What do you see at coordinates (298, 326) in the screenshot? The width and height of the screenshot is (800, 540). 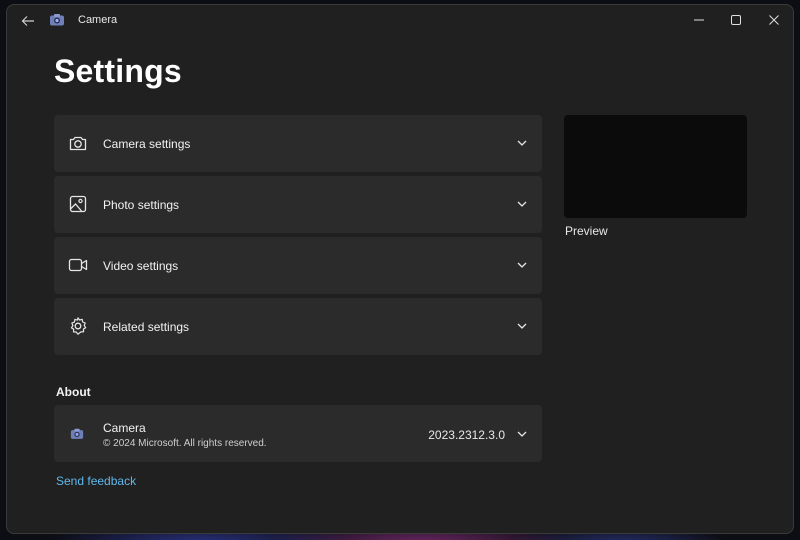 I see `related-settings-expander: Related settings` at bounding box center [298, 326].